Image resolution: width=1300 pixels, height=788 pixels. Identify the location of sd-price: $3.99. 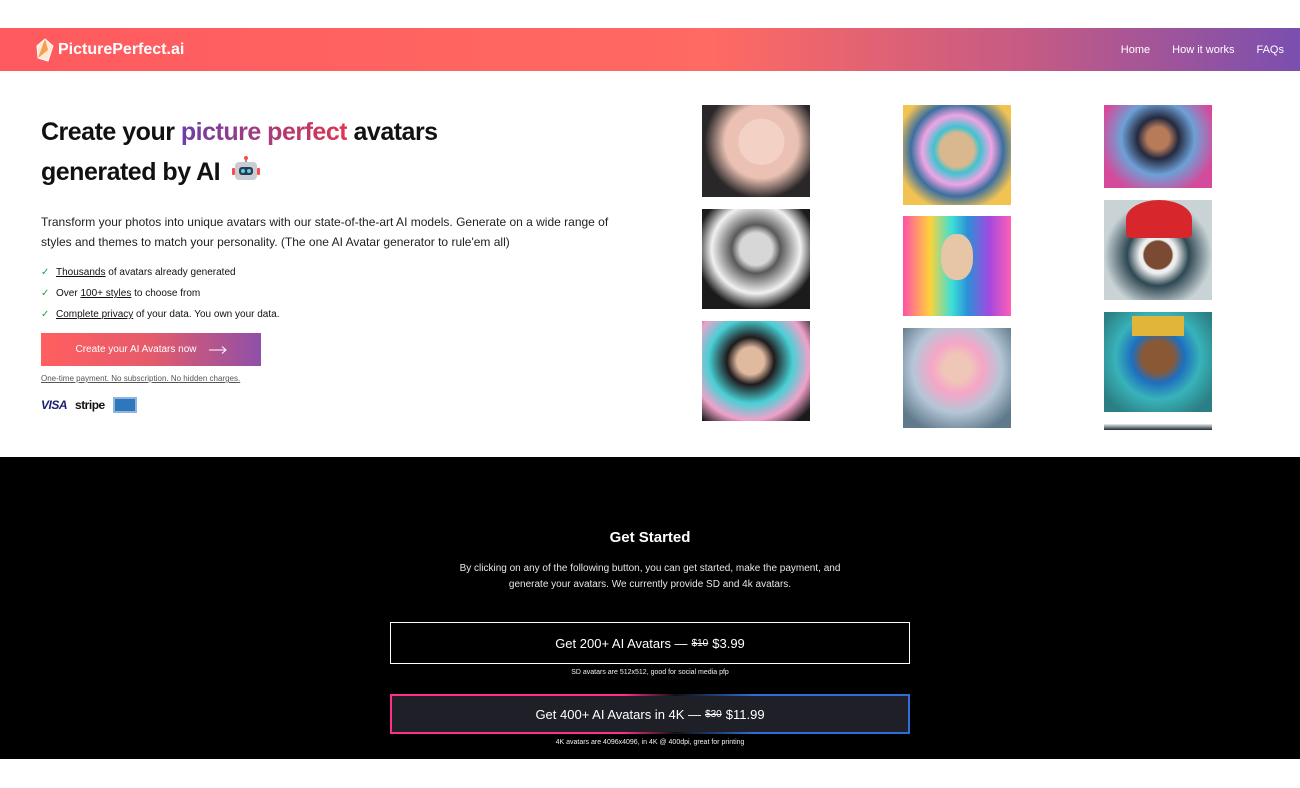
(728, 643).